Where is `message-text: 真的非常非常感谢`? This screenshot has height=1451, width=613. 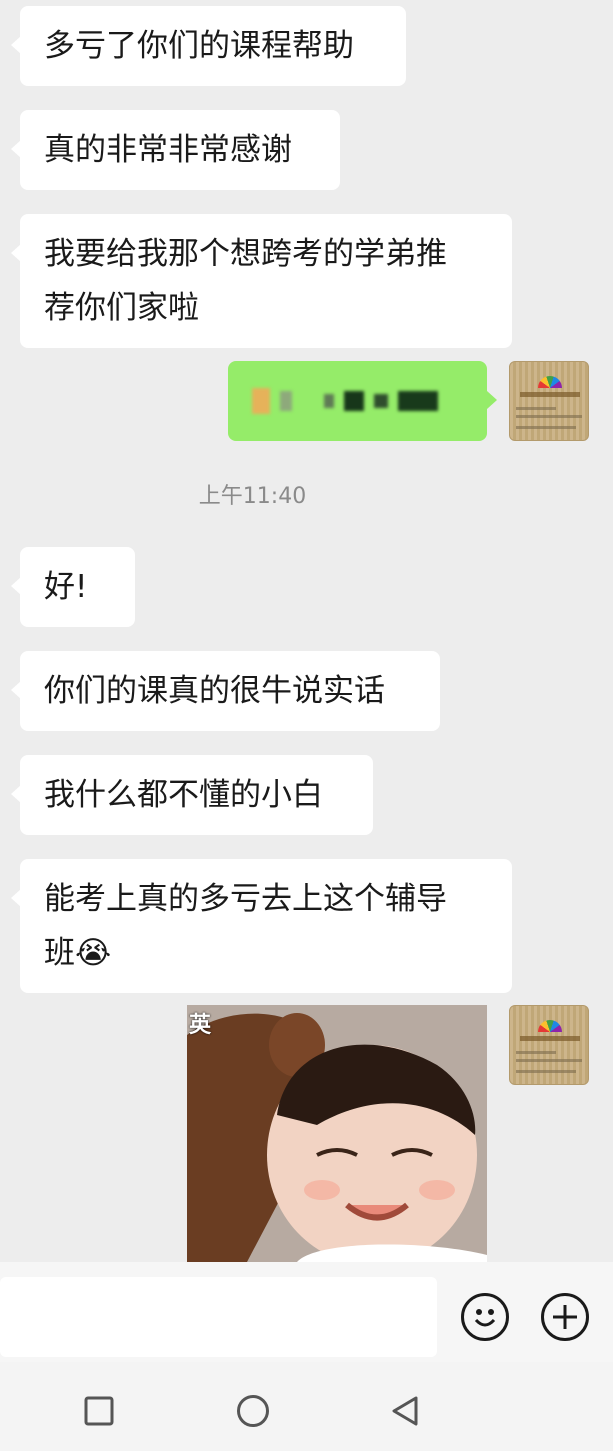 message-text: 真的非常非常感谢 is located at coordinates (168, 150).